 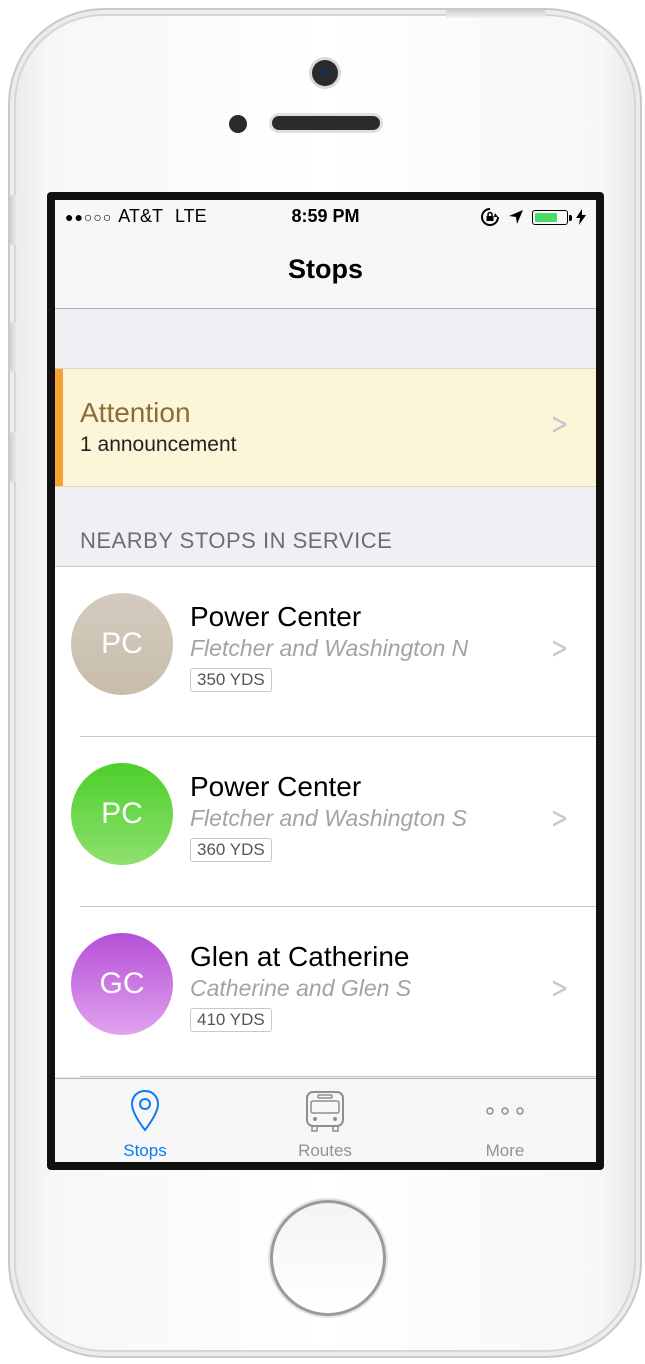 What do you see at coordinates (329, 648) in the screenshot?
I see `stop-street: Fletcher and Washington N` at bounding box center [329, 648].